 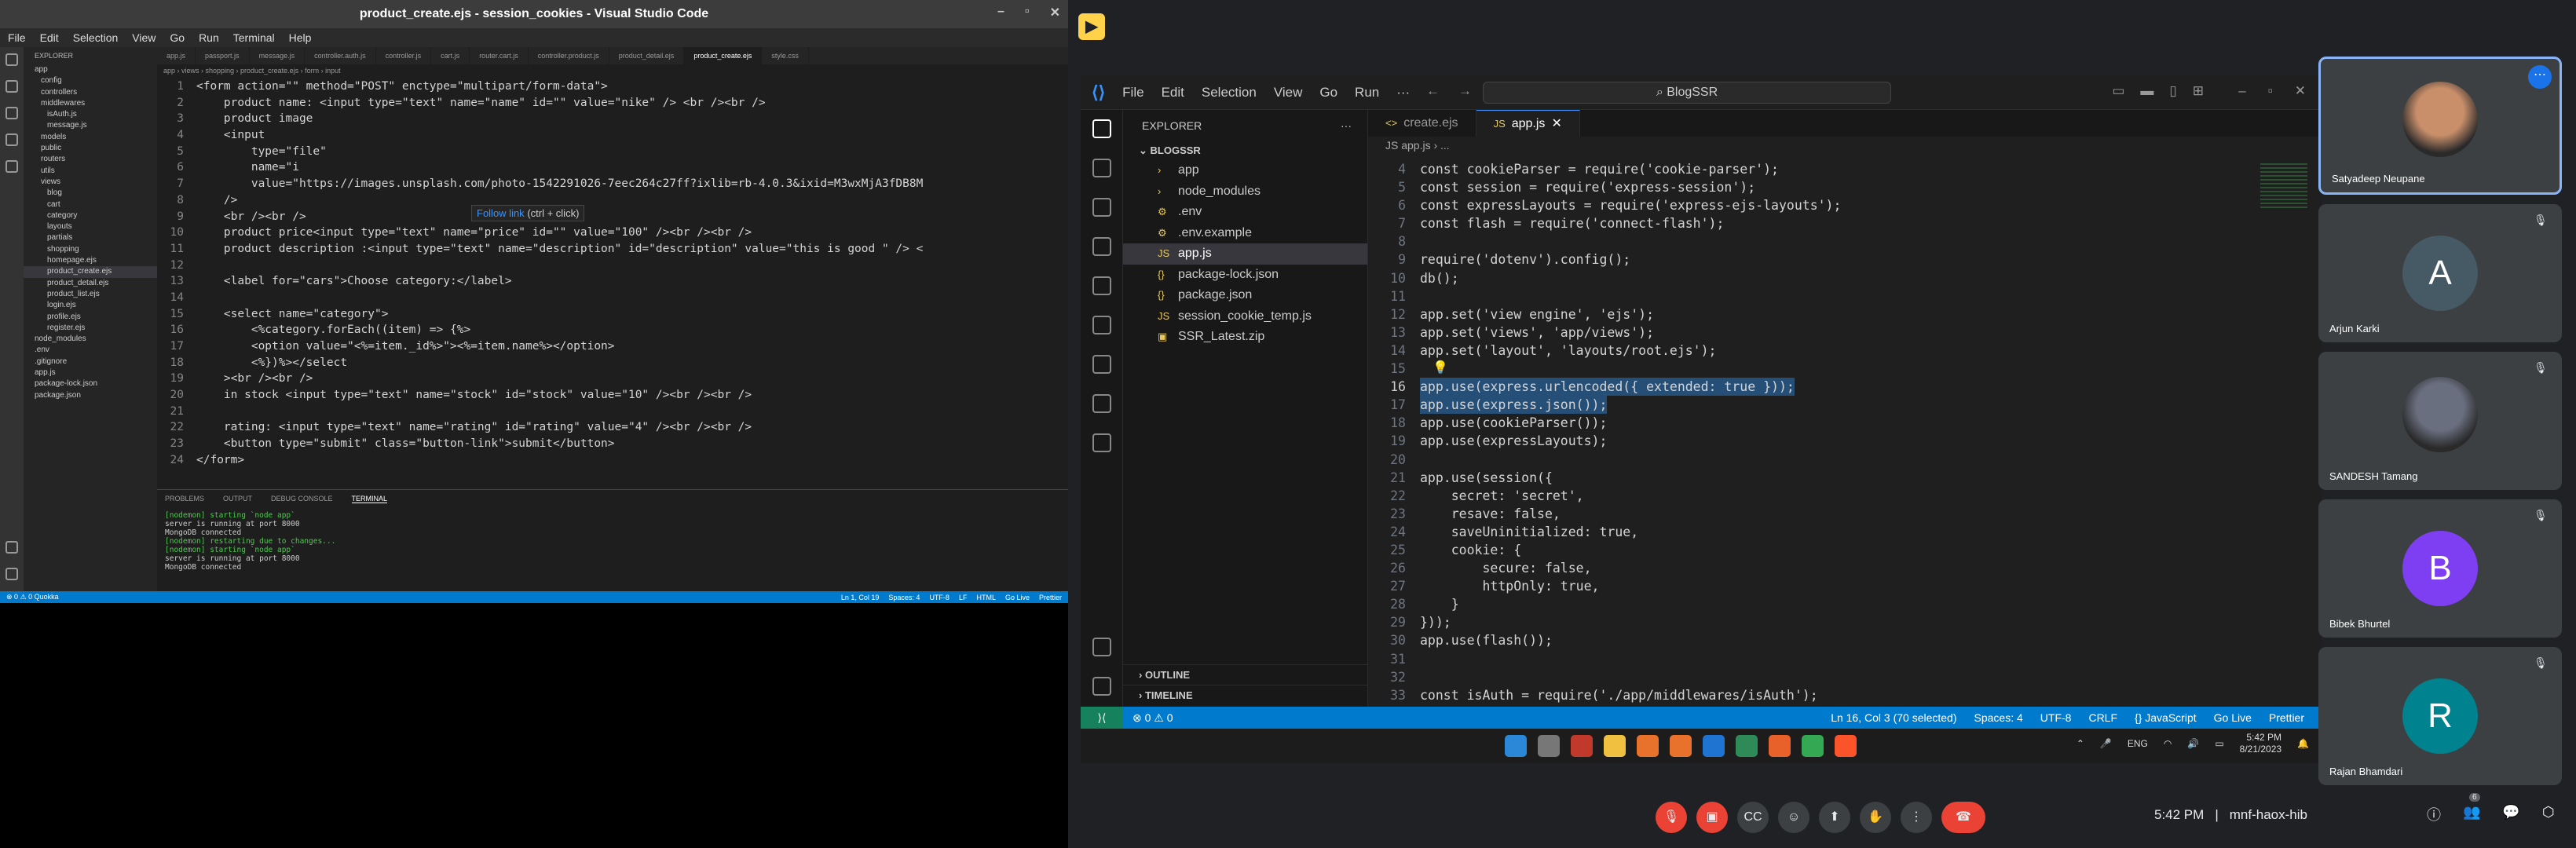 I want to click on source-control-icon, so click(x=12, y=113).